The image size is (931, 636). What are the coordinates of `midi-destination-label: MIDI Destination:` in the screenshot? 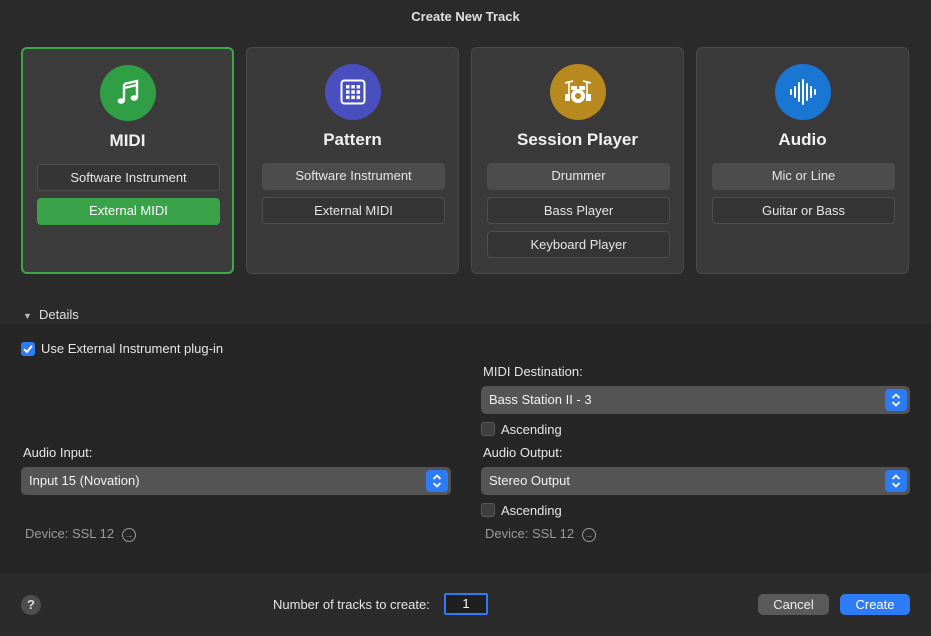 It's located at (533, 371).